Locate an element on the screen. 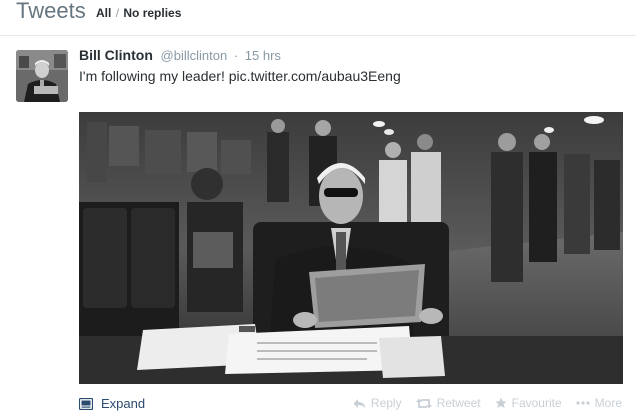  more-button: More is located at coordinates (599, 403).